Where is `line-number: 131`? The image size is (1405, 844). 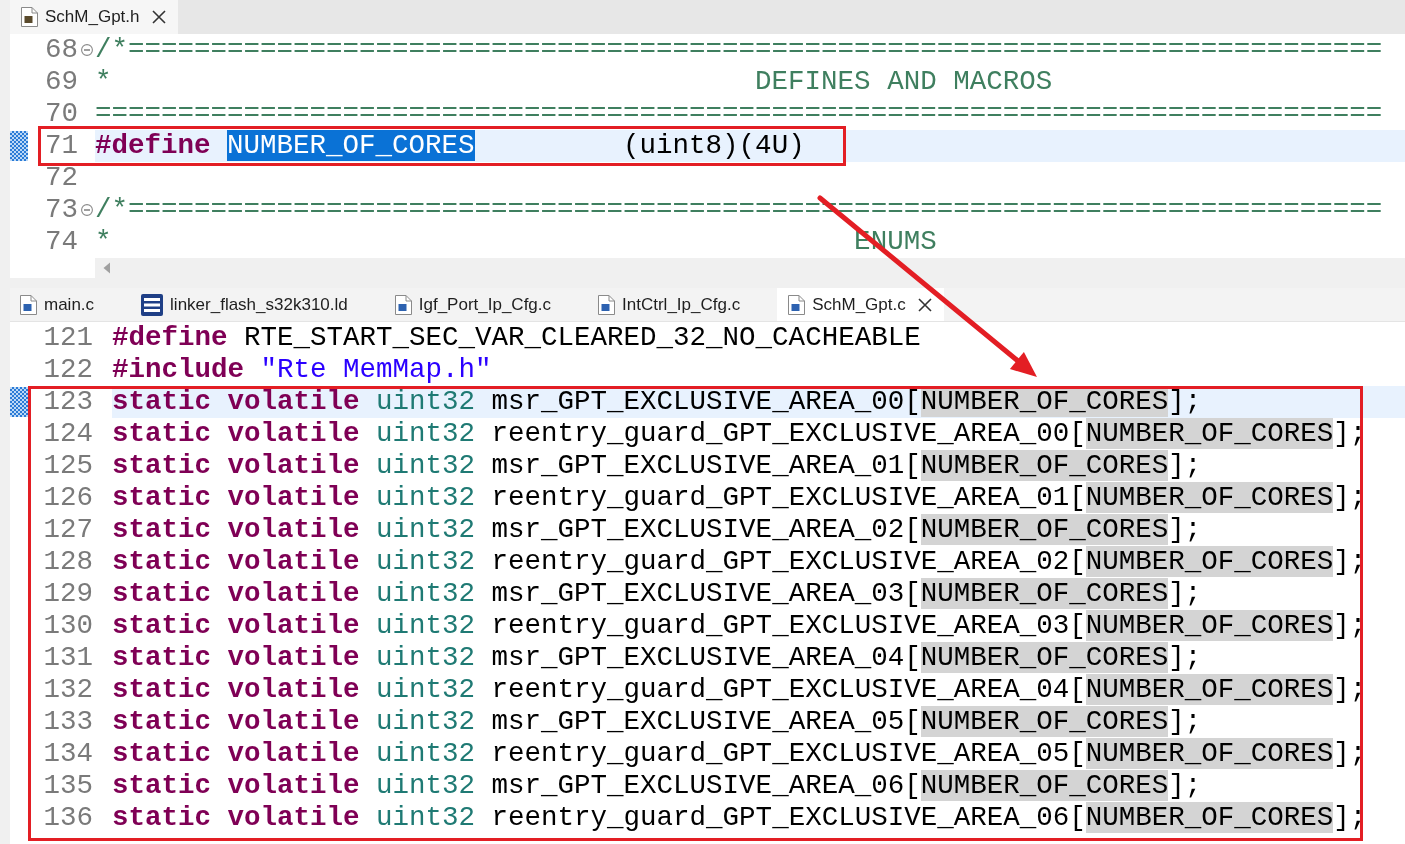
line-number: 131 is located at coordinates (68, 658).